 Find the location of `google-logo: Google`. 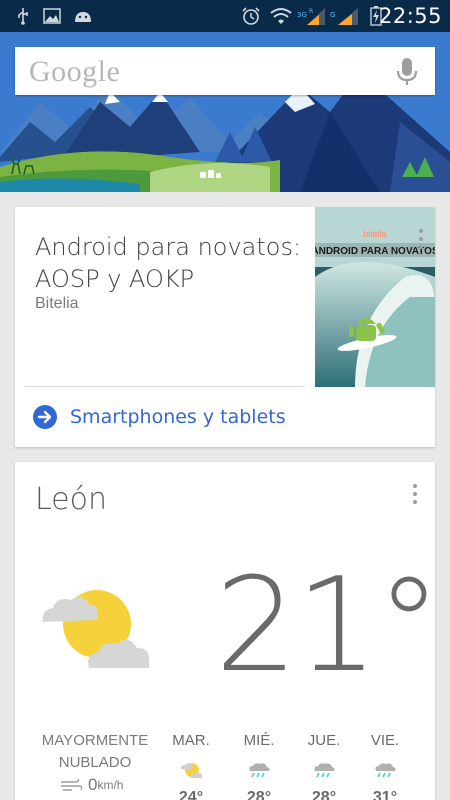

google-logo: Google is located at coordinates (75, 71).